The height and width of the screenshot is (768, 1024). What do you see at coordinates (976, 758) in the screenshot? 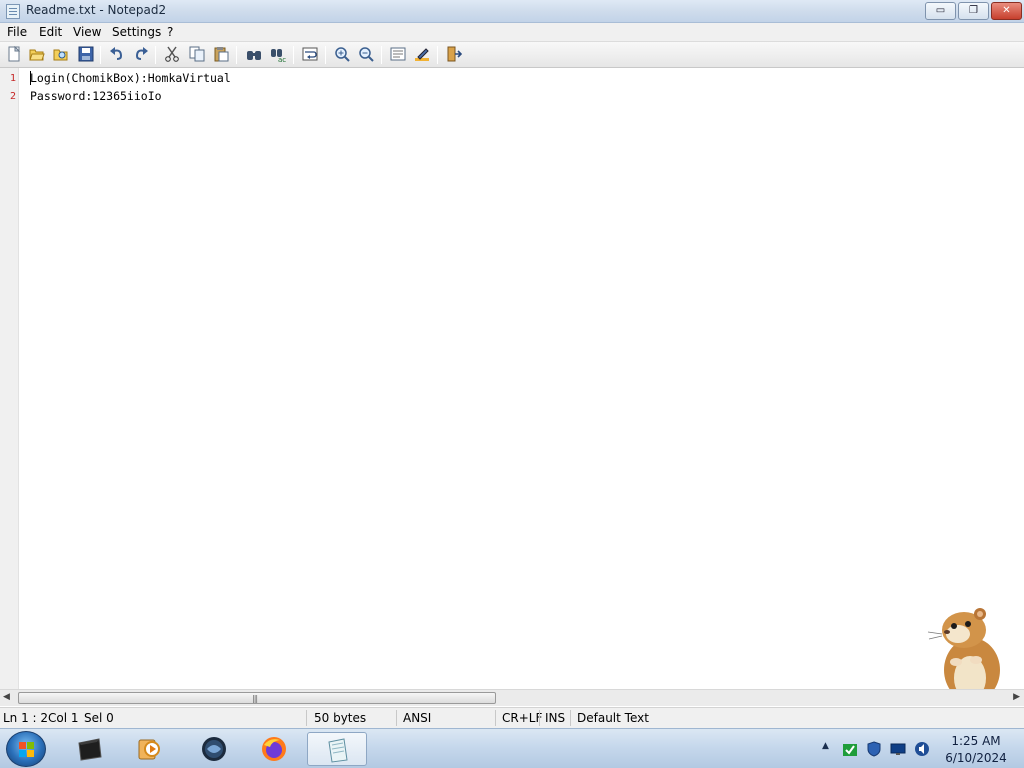
I see `clock-date: 6/10/2024` at bounding box center [976, 758].